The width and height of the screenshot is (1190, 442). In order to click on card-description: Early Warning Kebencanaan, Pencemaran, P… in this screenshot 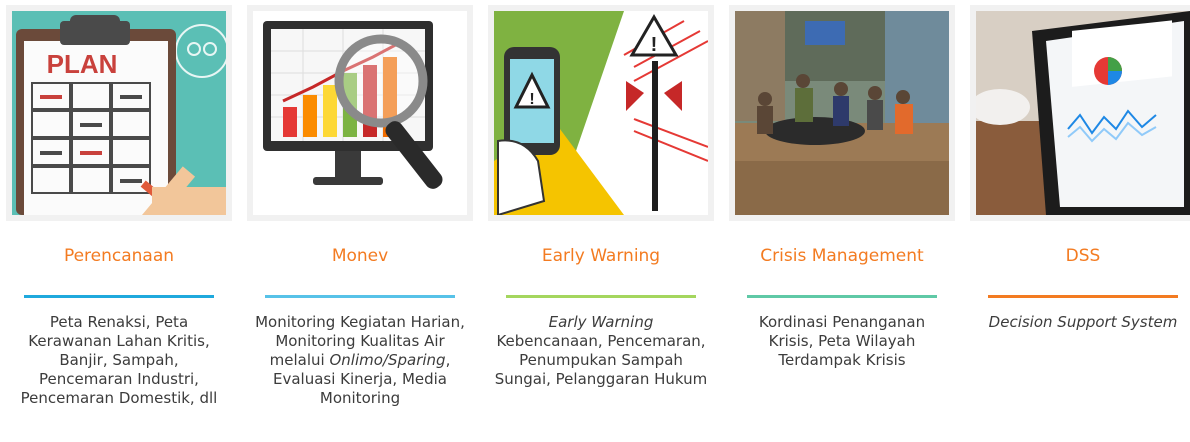, I will do `click(601, 350)`.